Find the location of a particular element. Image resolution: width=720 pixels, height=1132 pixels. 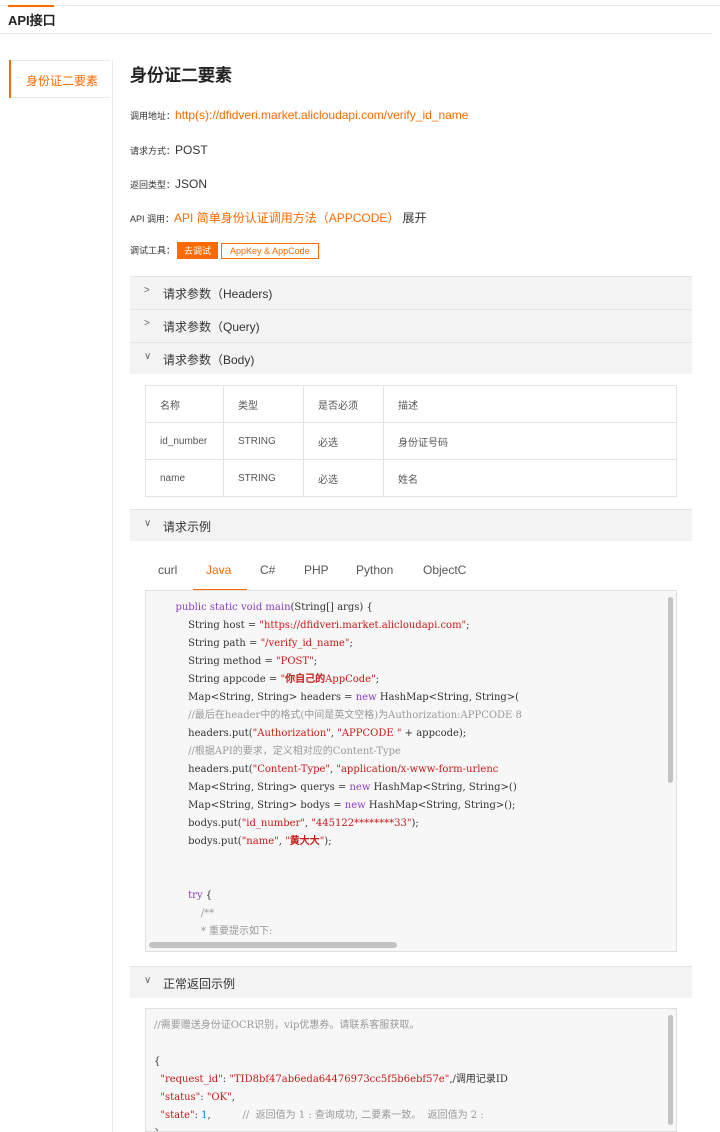

tab-csharp: C# is located at coordinates (267, 570).